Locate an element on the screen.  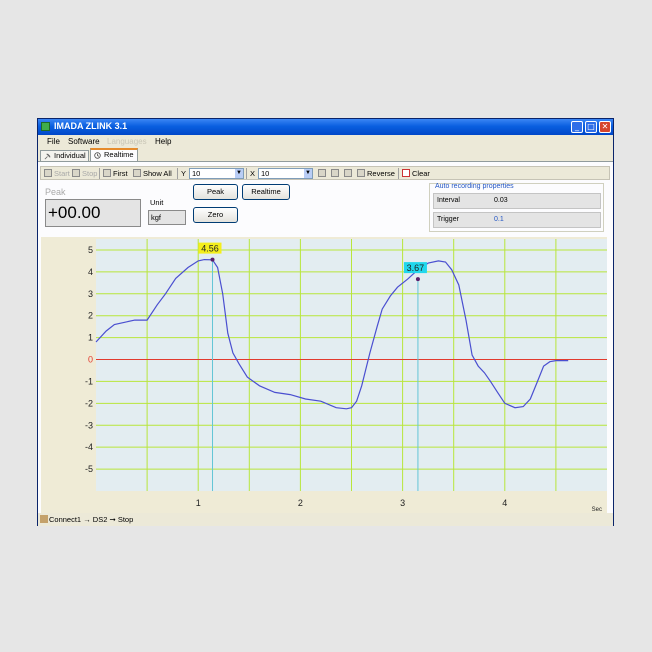
y-scale-select: 10 ▼ is located at coordinates (216, 173).